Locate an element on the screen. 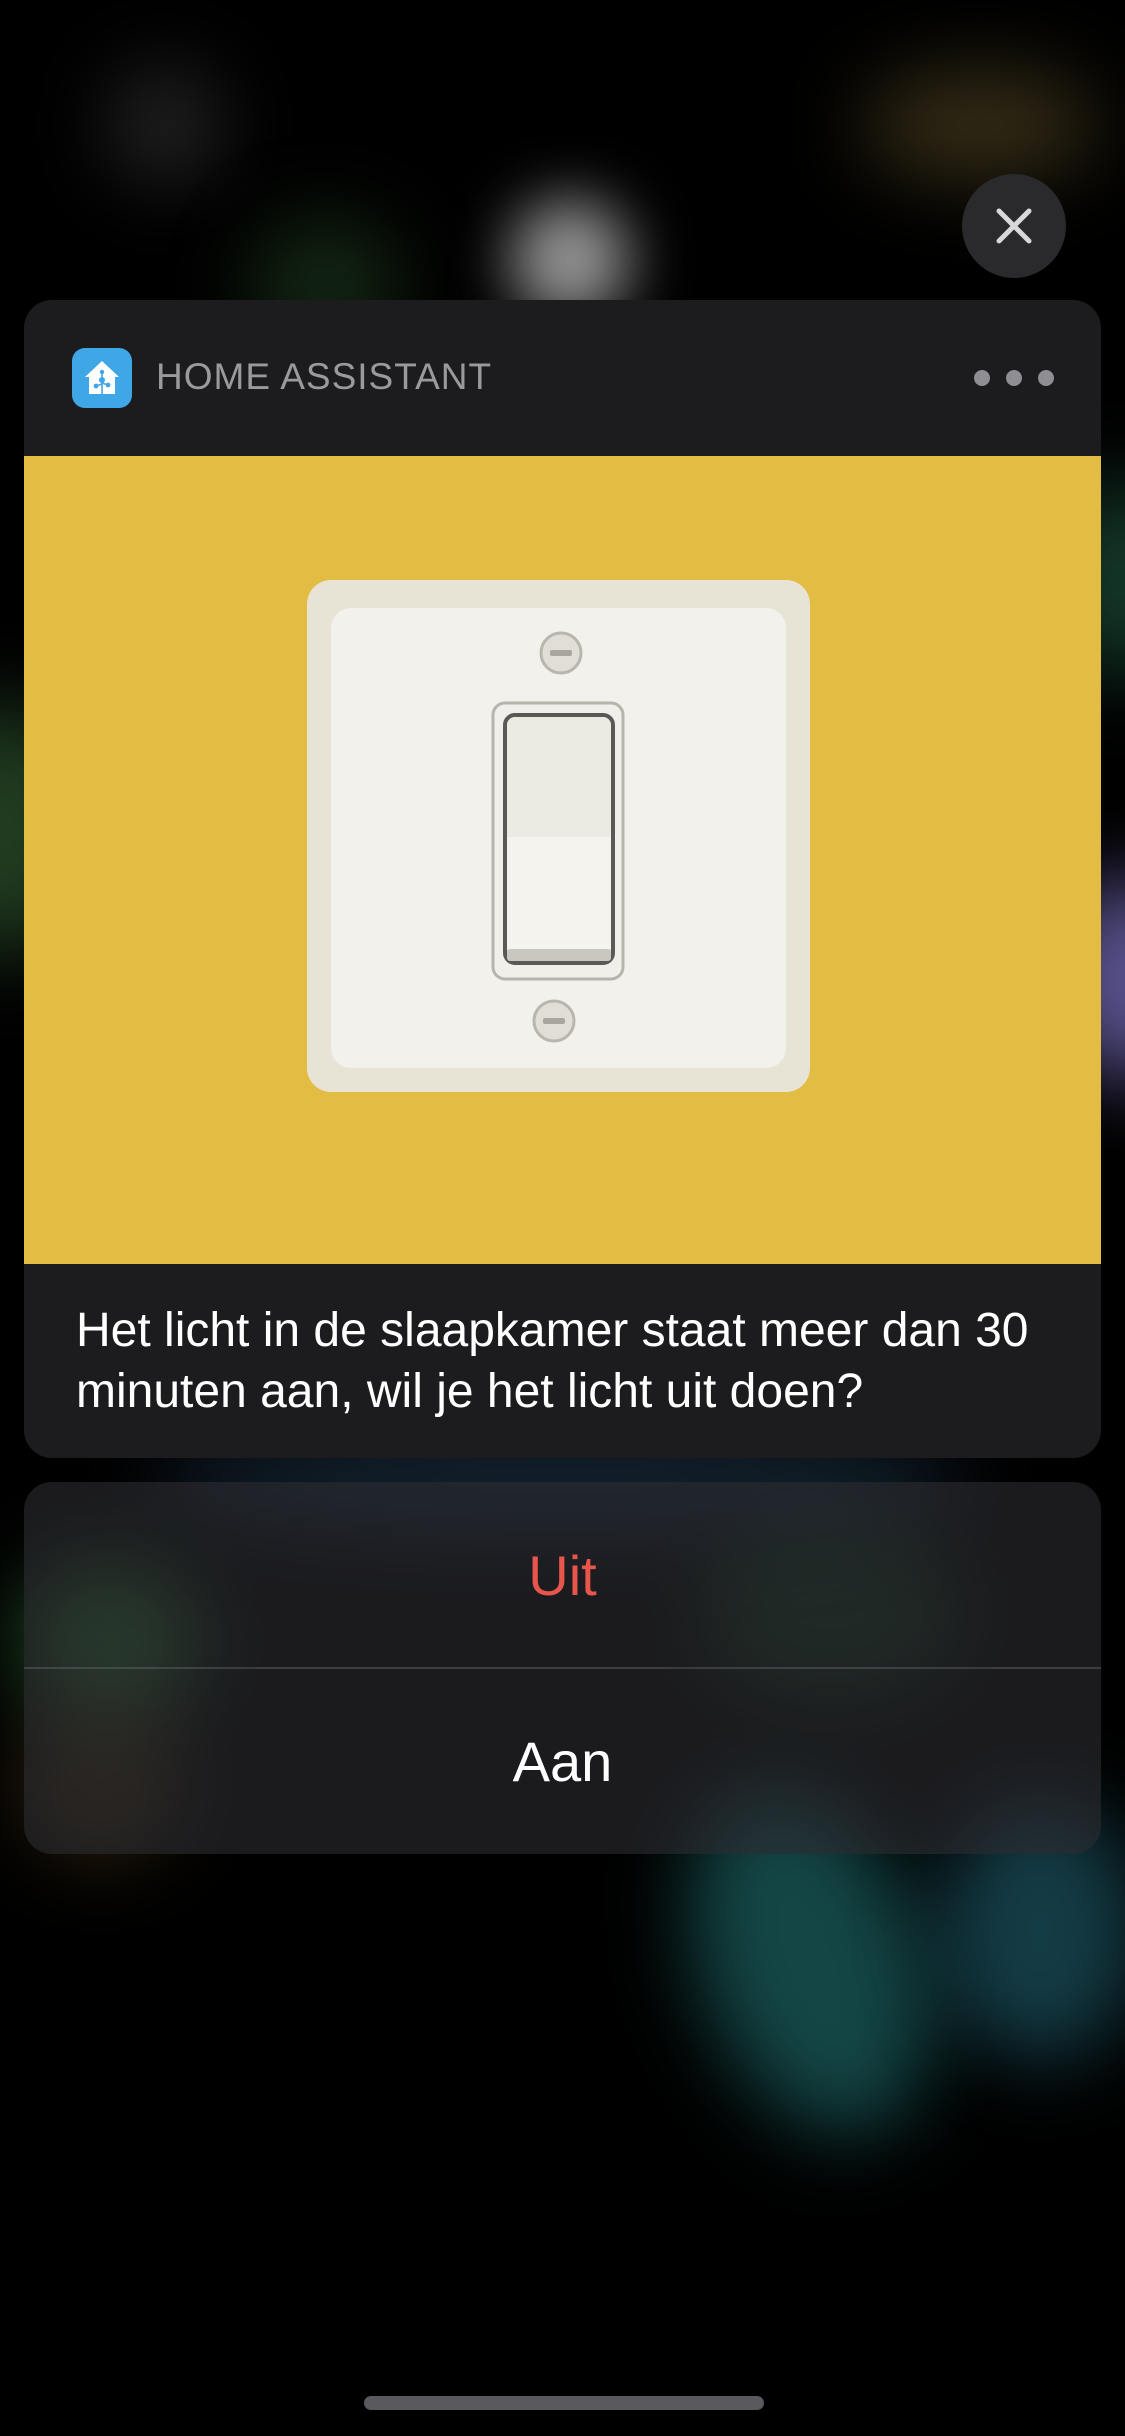 The height and width of the screenshot is (2436, 1125). action-uit-button: Uit is located at coordinates (562, 1575).